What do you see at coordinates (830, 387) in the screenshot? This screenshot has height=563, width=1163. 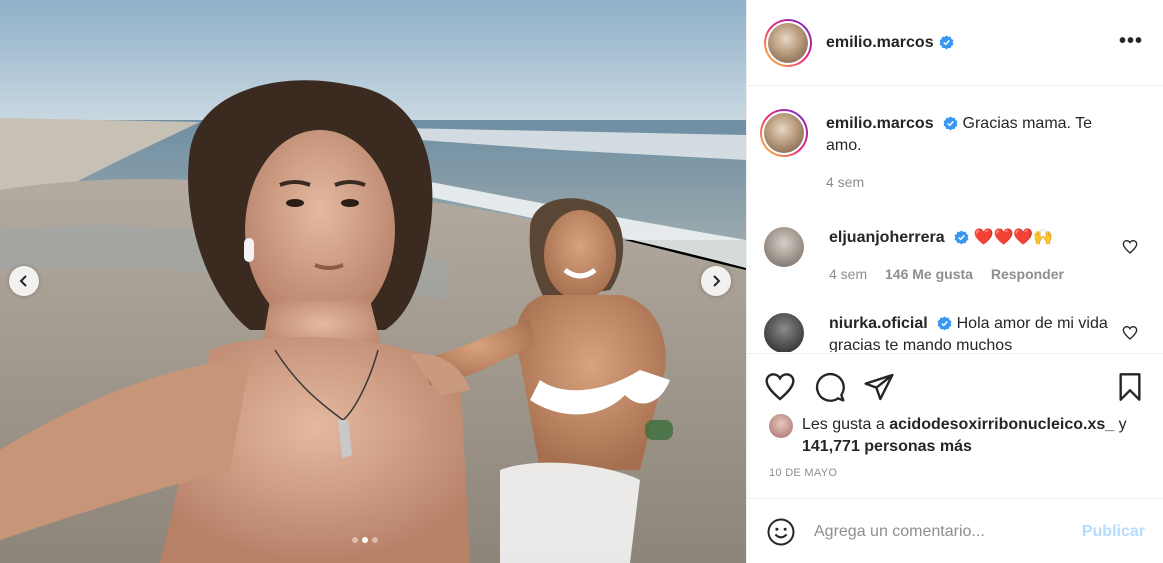 I see `comment-bubble-icon` at bounding box center [830, 387].